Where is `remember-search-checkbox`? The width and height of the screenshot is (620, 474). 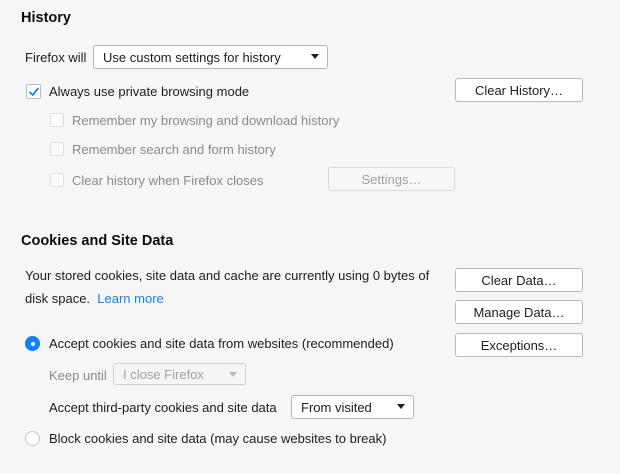
remember-search-checkbox is located at coordinates (57, 149).